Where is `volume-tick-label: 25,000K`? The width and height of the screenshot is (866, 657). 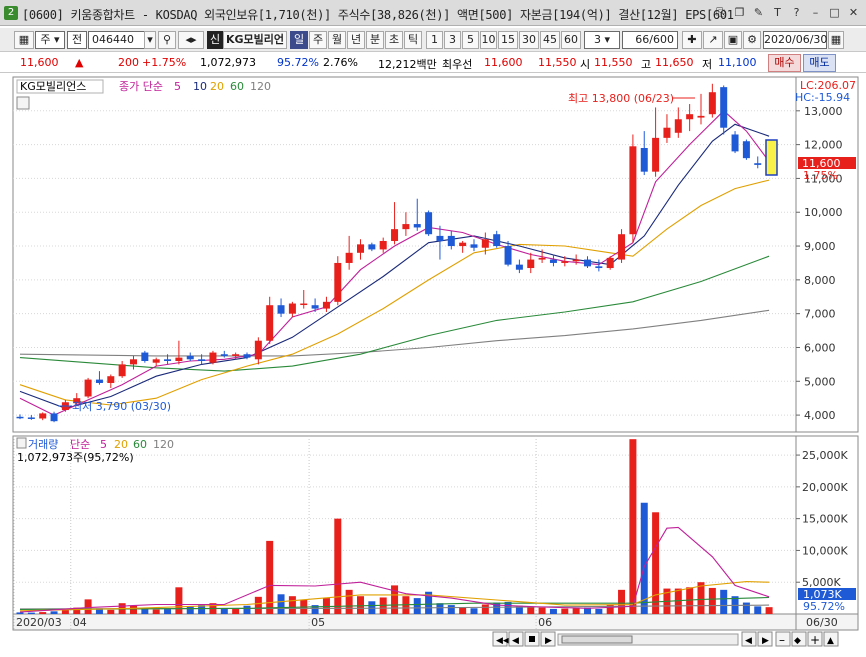
volume-tick-label: 25,000K is located at coordinates (825, 455).